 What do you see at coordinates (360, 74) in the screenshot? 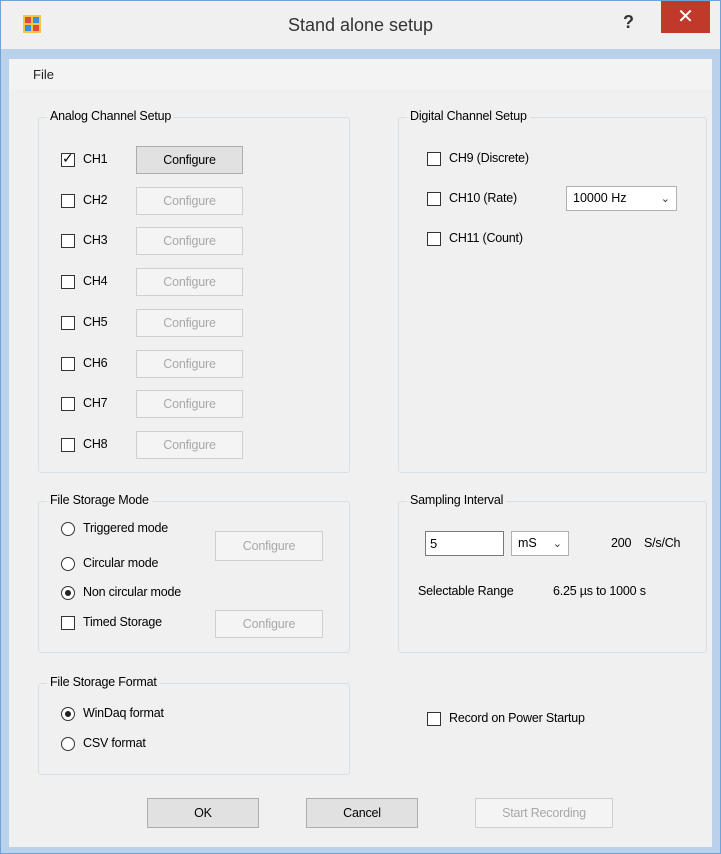
I see `menu-bar` at bounding box center [360, 74].